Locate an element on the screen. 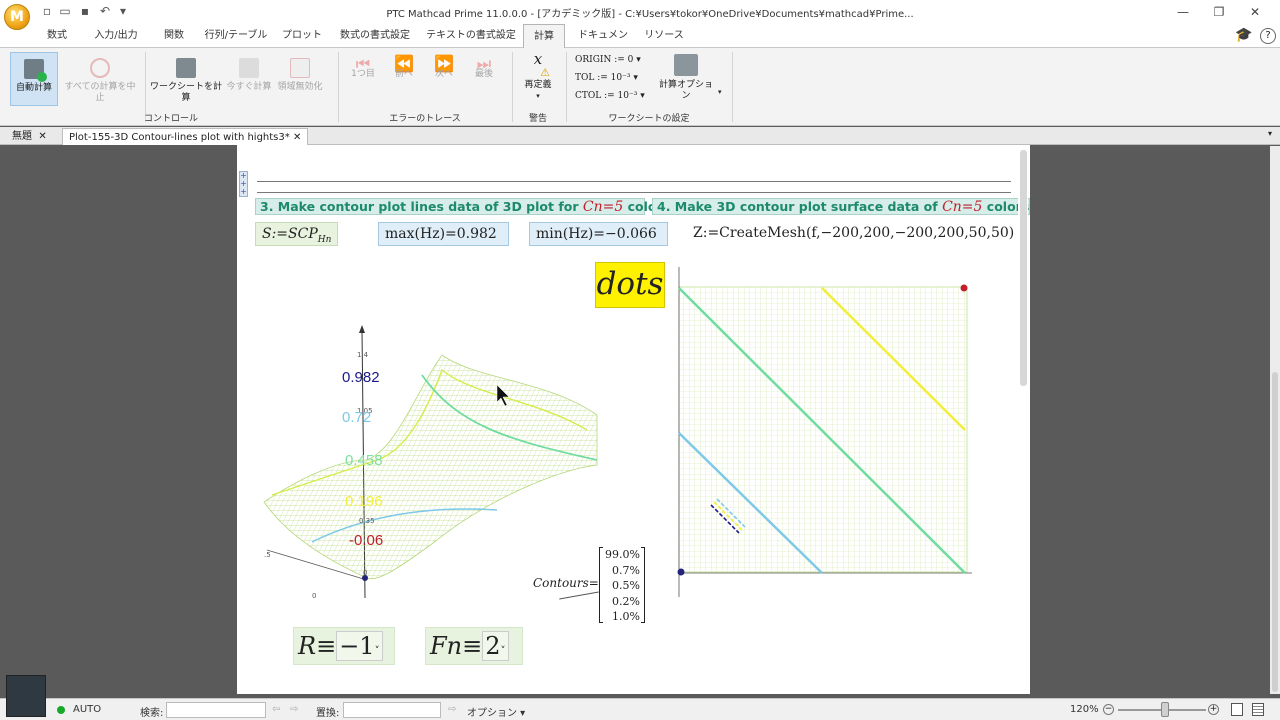  plot-contour-dots is located at coordinates (824, 432).